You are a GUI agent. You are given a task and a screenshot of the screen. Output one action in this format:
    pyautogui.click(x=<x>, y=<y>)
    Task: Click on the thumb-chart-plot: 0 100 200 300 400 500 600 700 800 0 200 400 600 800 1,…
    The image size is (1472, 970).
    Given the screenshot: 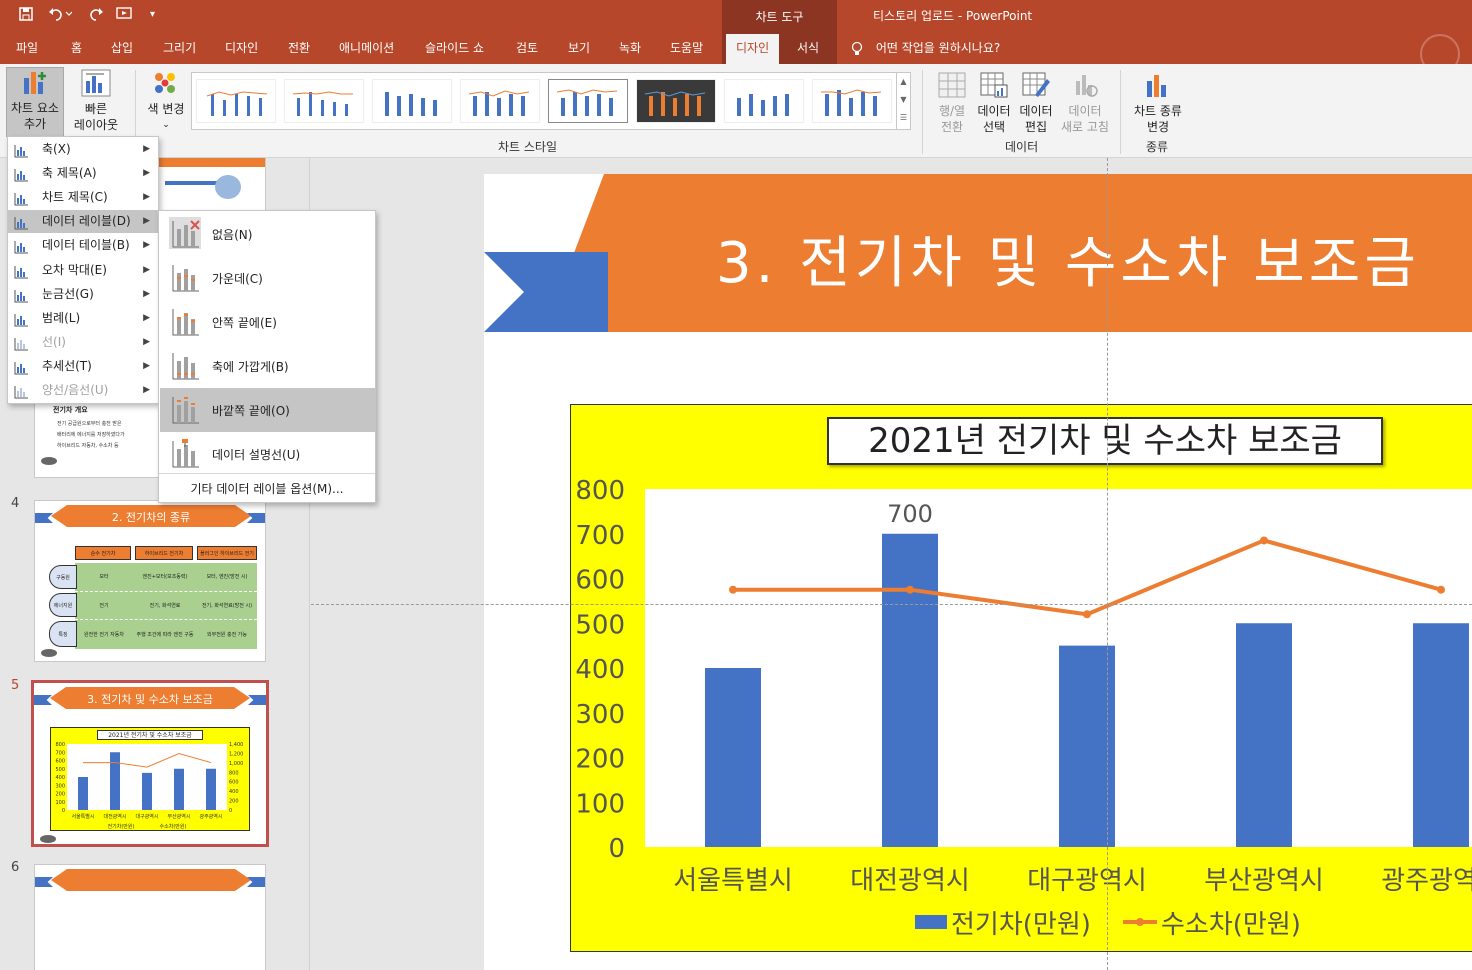 What is the action you would take?
    pyautogui.click(x=149, y=786)
    